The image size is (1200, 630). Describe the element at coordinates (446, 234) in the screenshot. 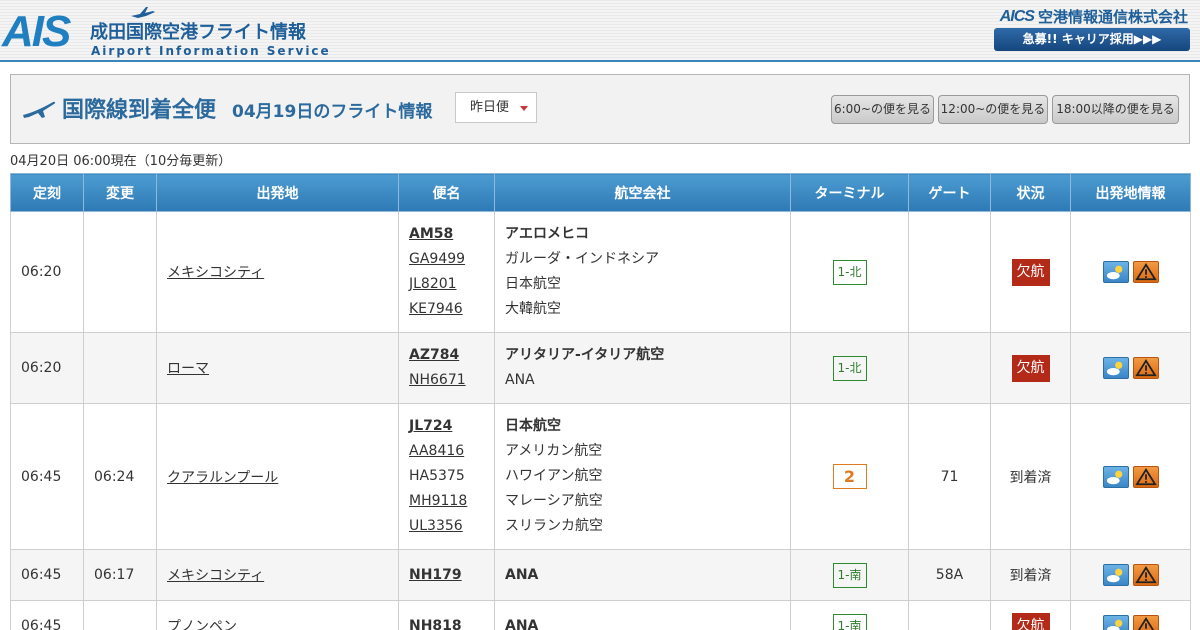

I see `flight-link: AM58` at that location.